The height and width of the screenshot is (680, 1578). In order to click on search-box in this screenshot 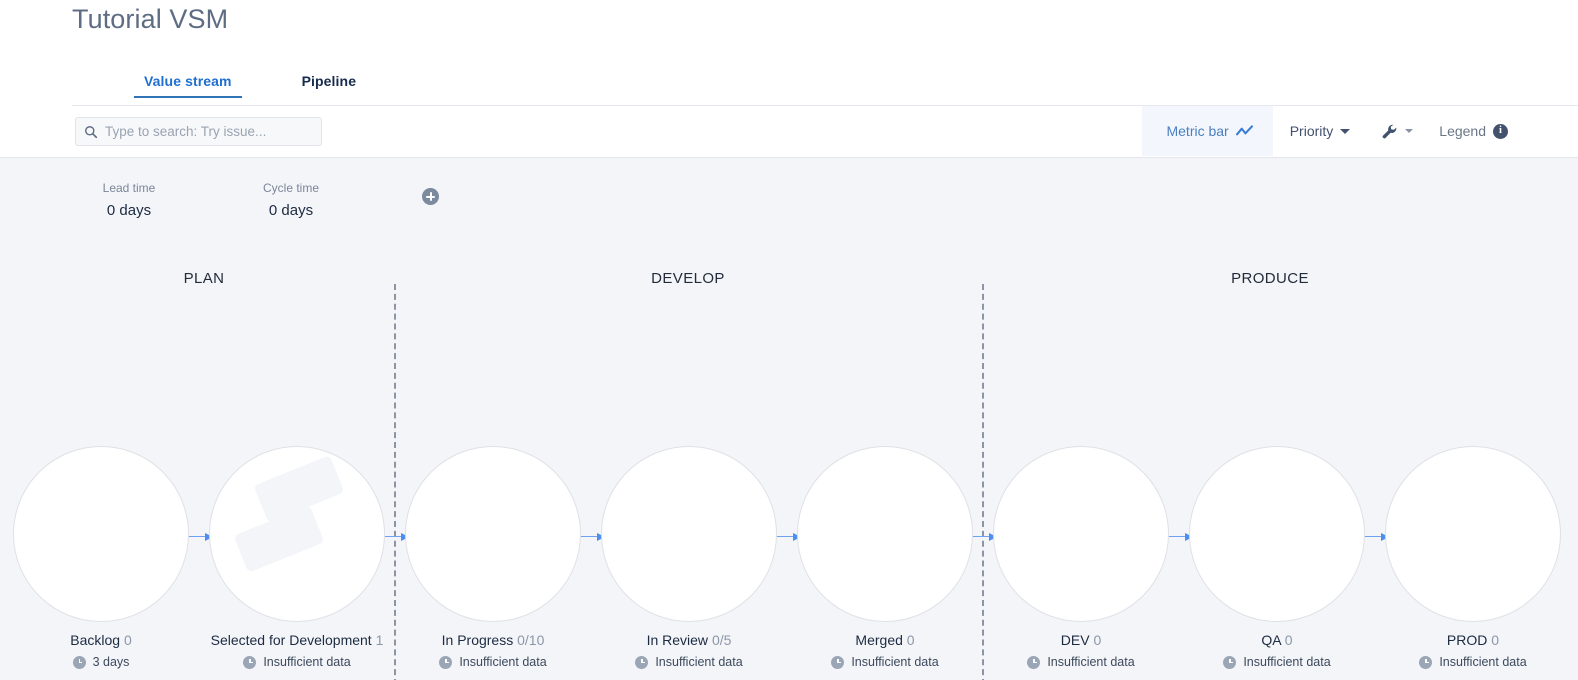, I will do `click(198, 131)`.